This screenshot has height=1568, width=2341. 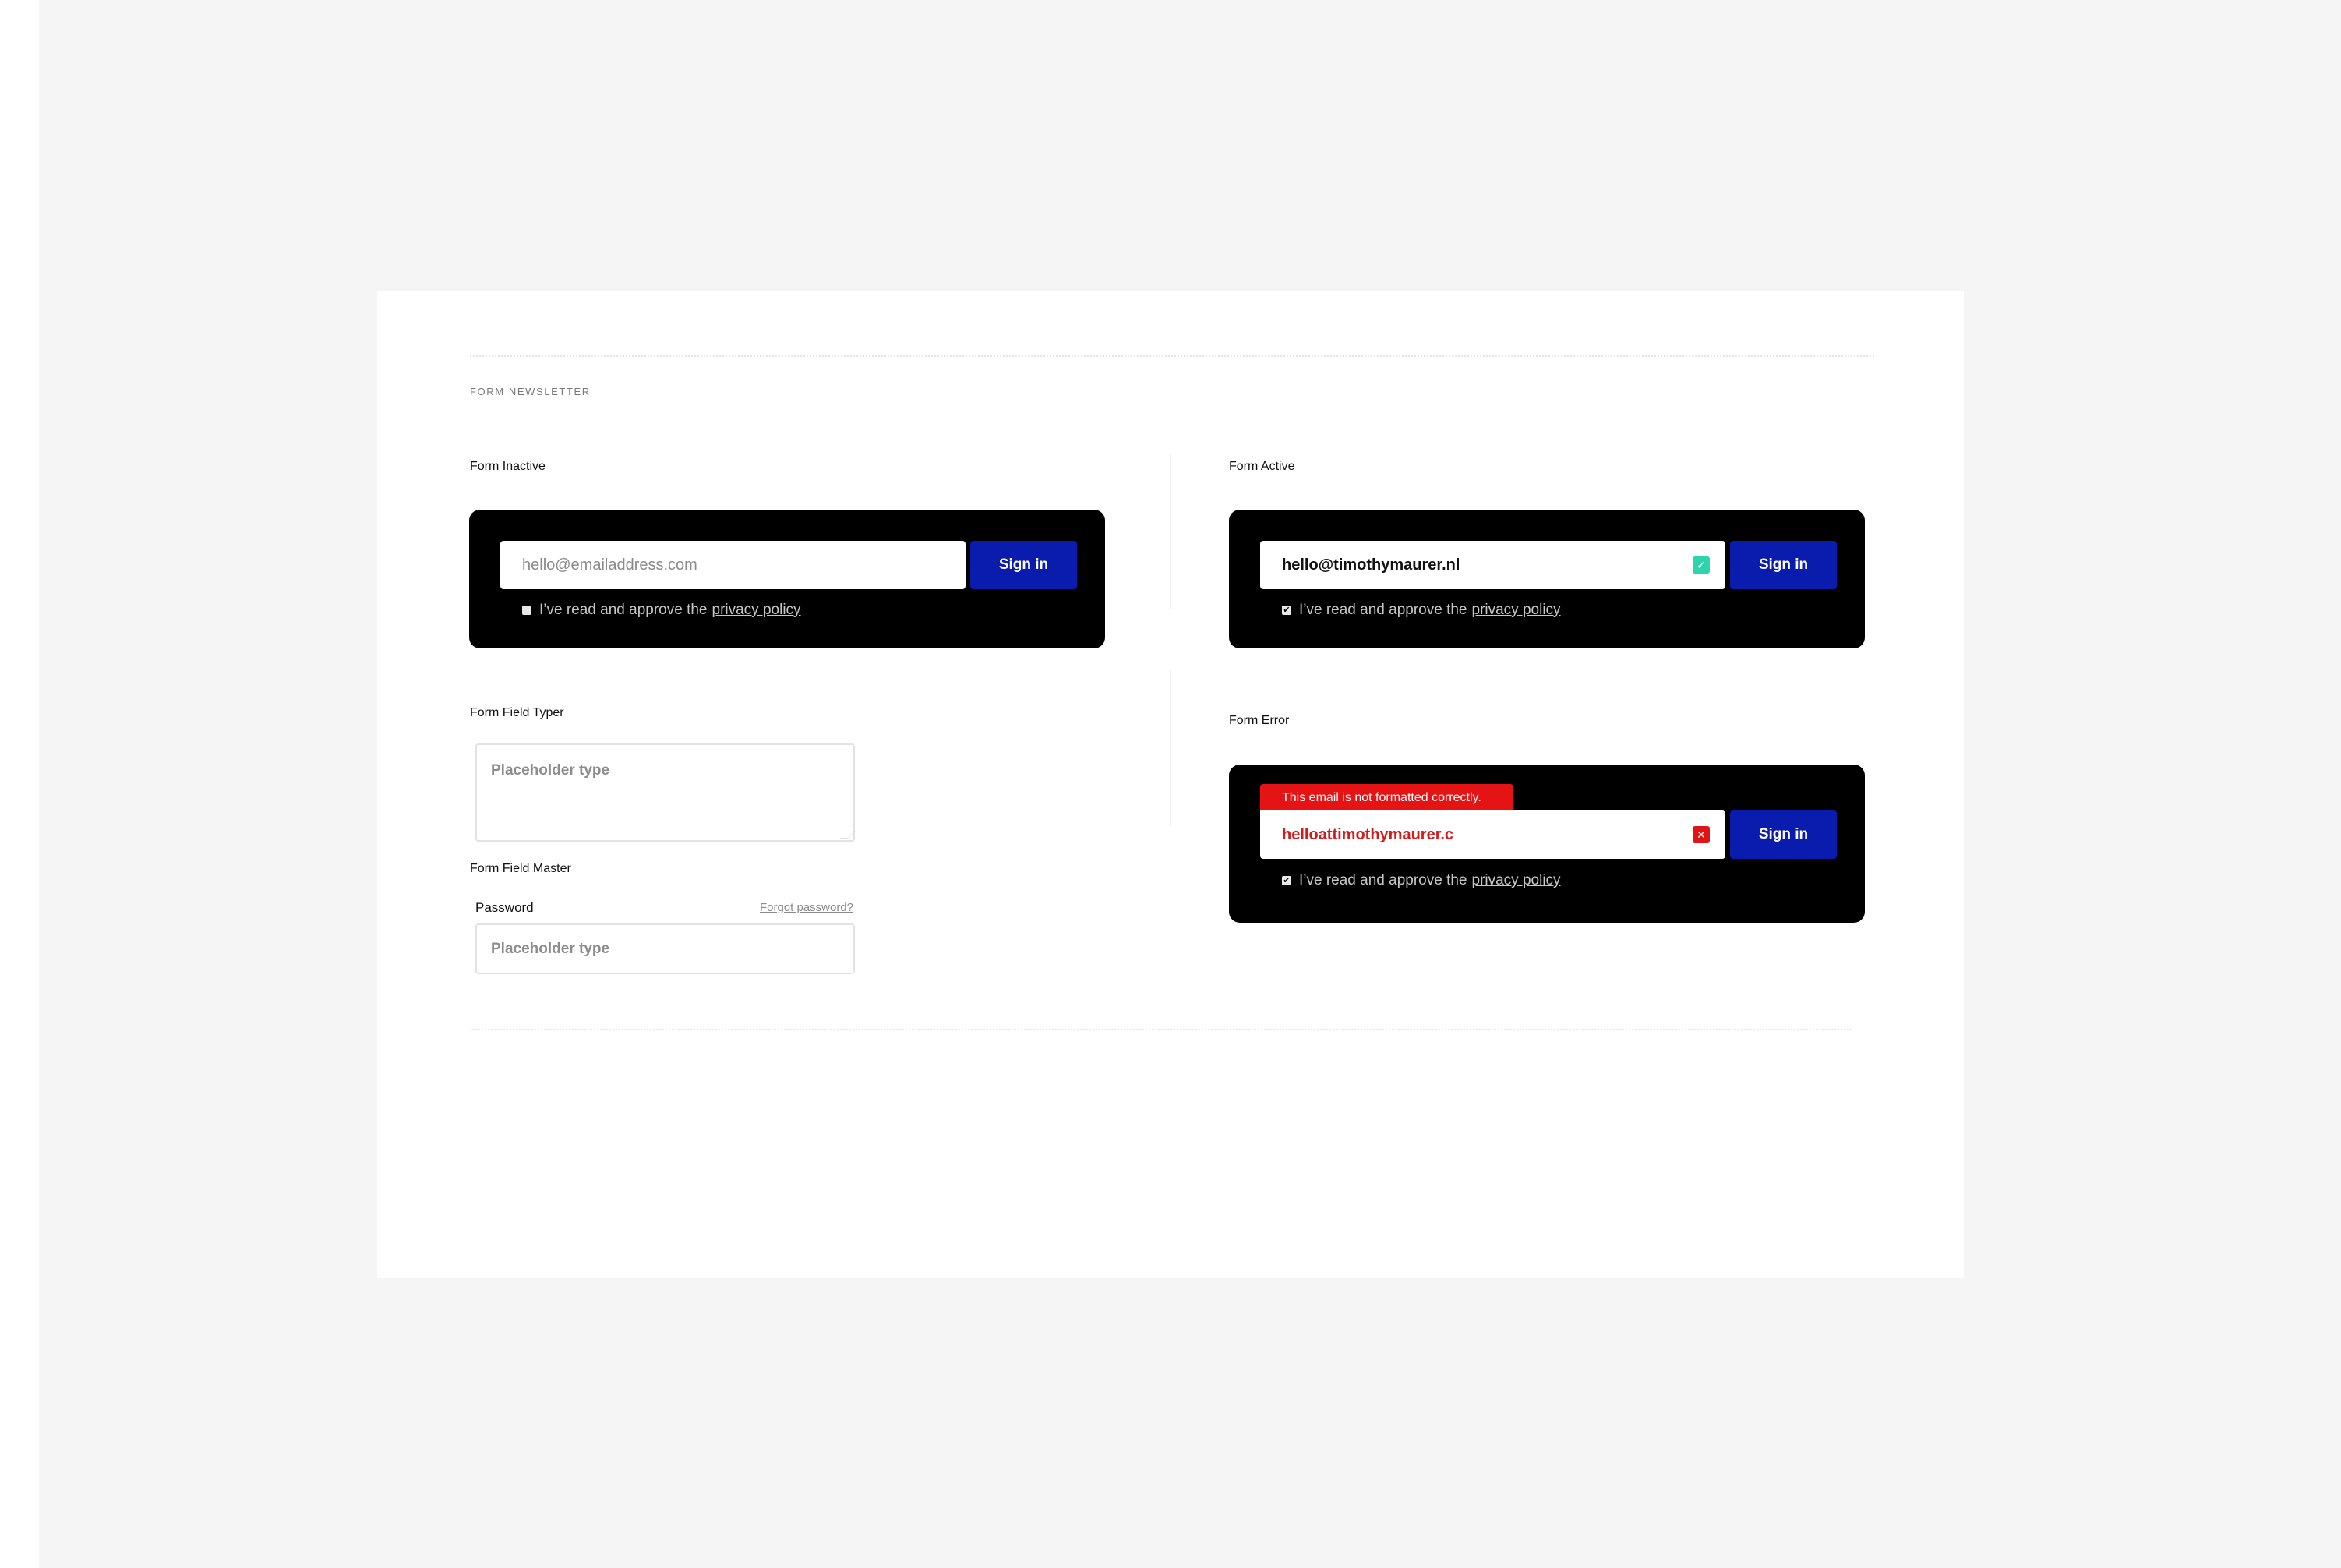 I want to click on privacy-consent: I’ve read and approve the privacy policy, so click(x=662, y=610).